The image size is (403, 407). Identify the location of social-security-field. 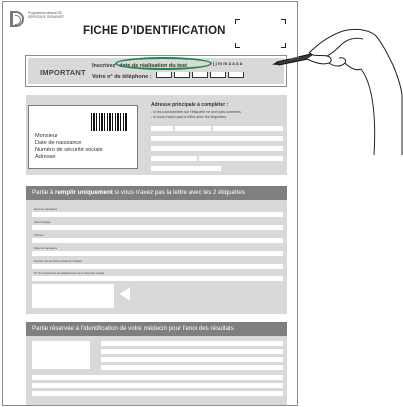
(157, 266).